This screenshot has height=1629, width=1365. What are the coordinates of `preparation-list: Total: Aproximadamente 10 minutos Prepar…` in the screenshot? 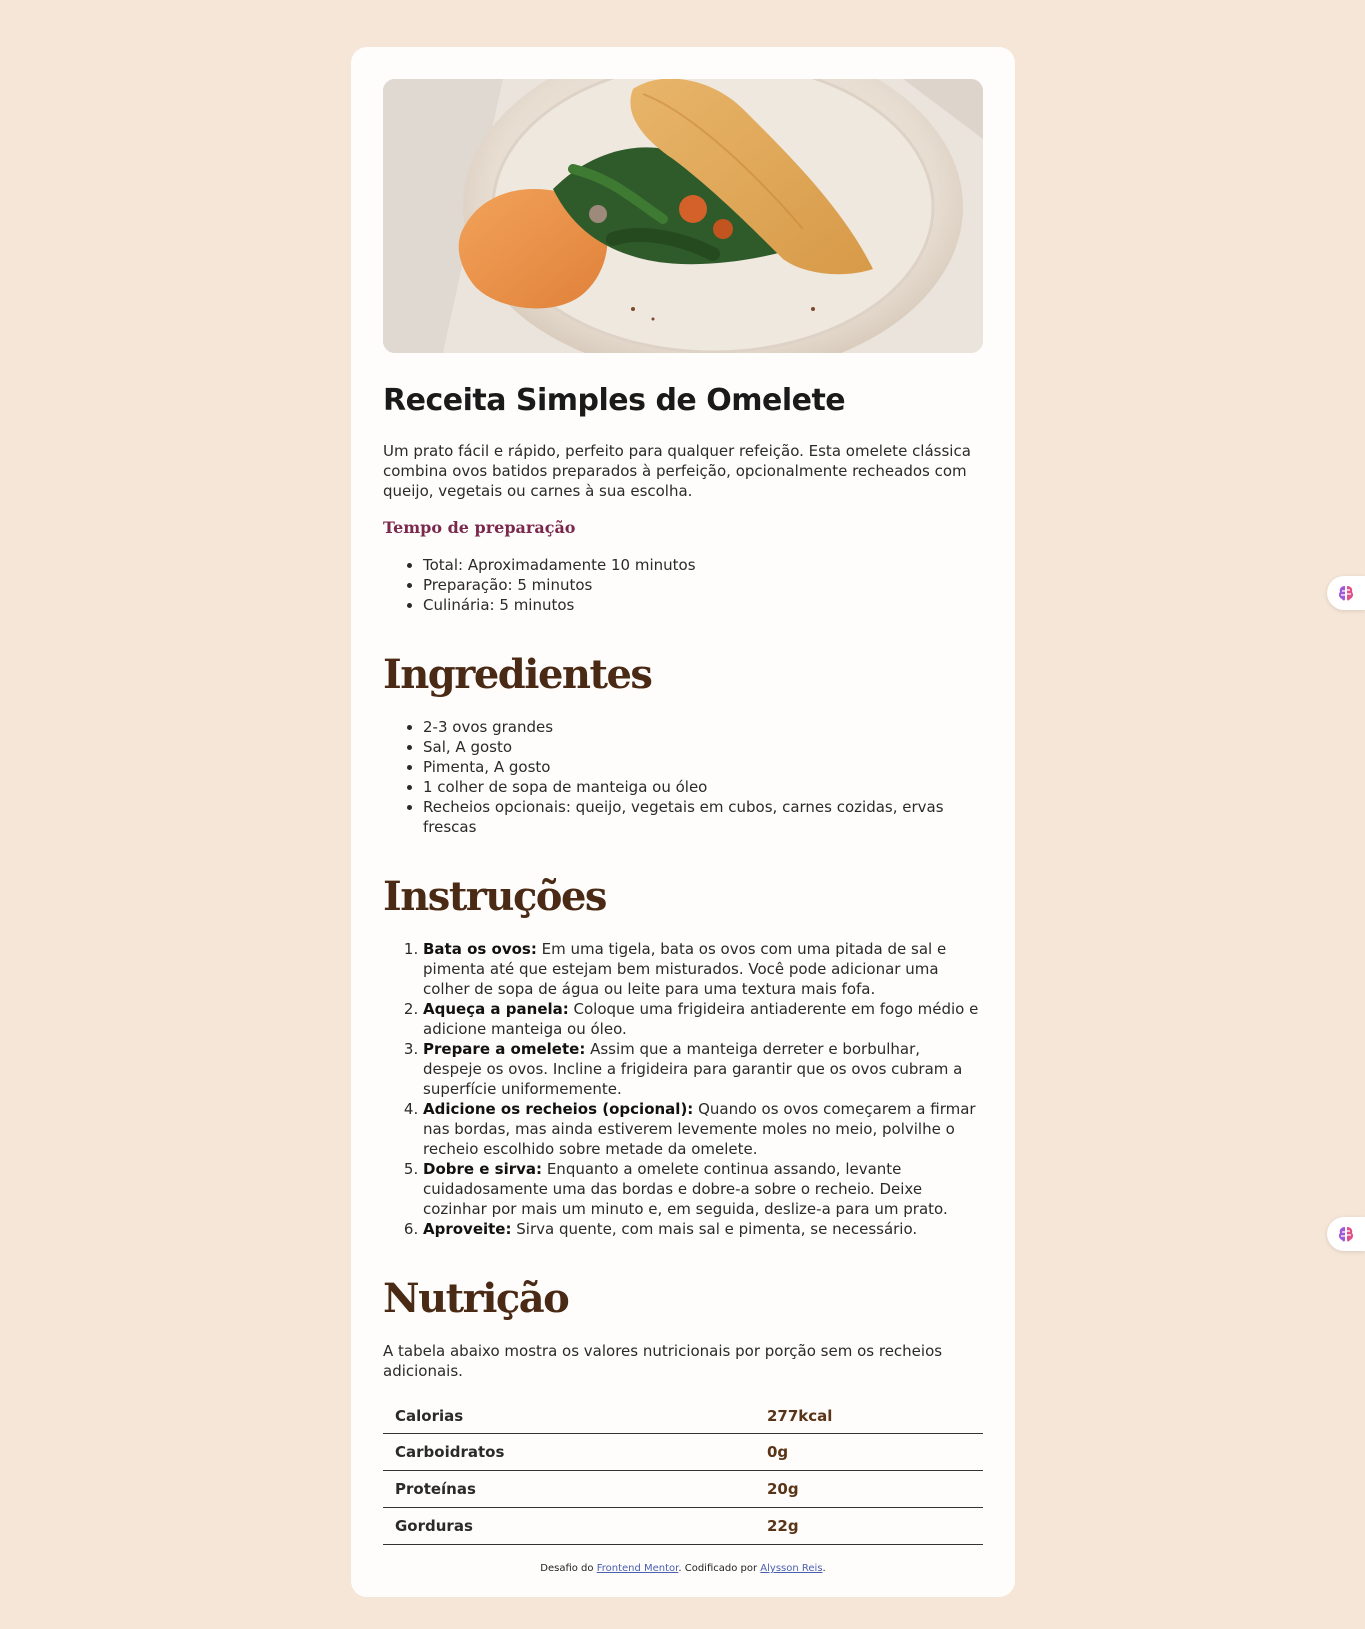 It's located at (683, 585).